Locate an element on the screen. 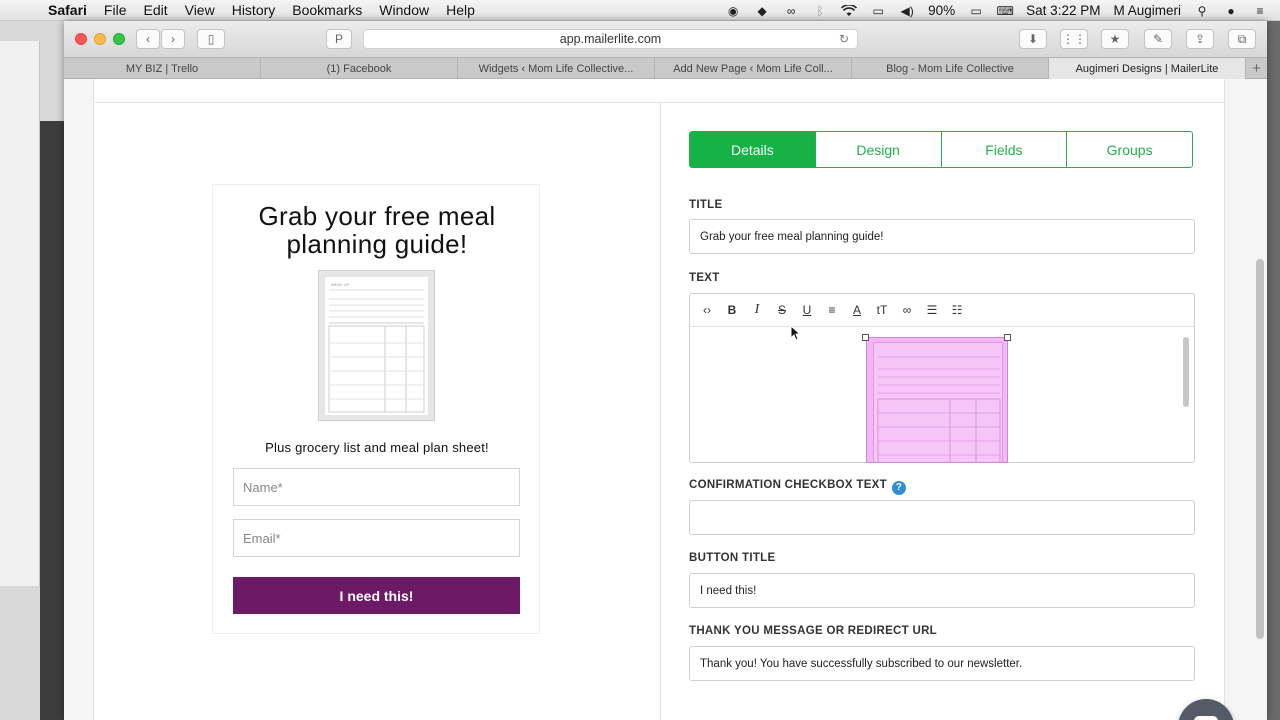 This screenshot has width=1280, height=720. grid-icon: ⋮⋮ is located at coordinates (1074, 39).